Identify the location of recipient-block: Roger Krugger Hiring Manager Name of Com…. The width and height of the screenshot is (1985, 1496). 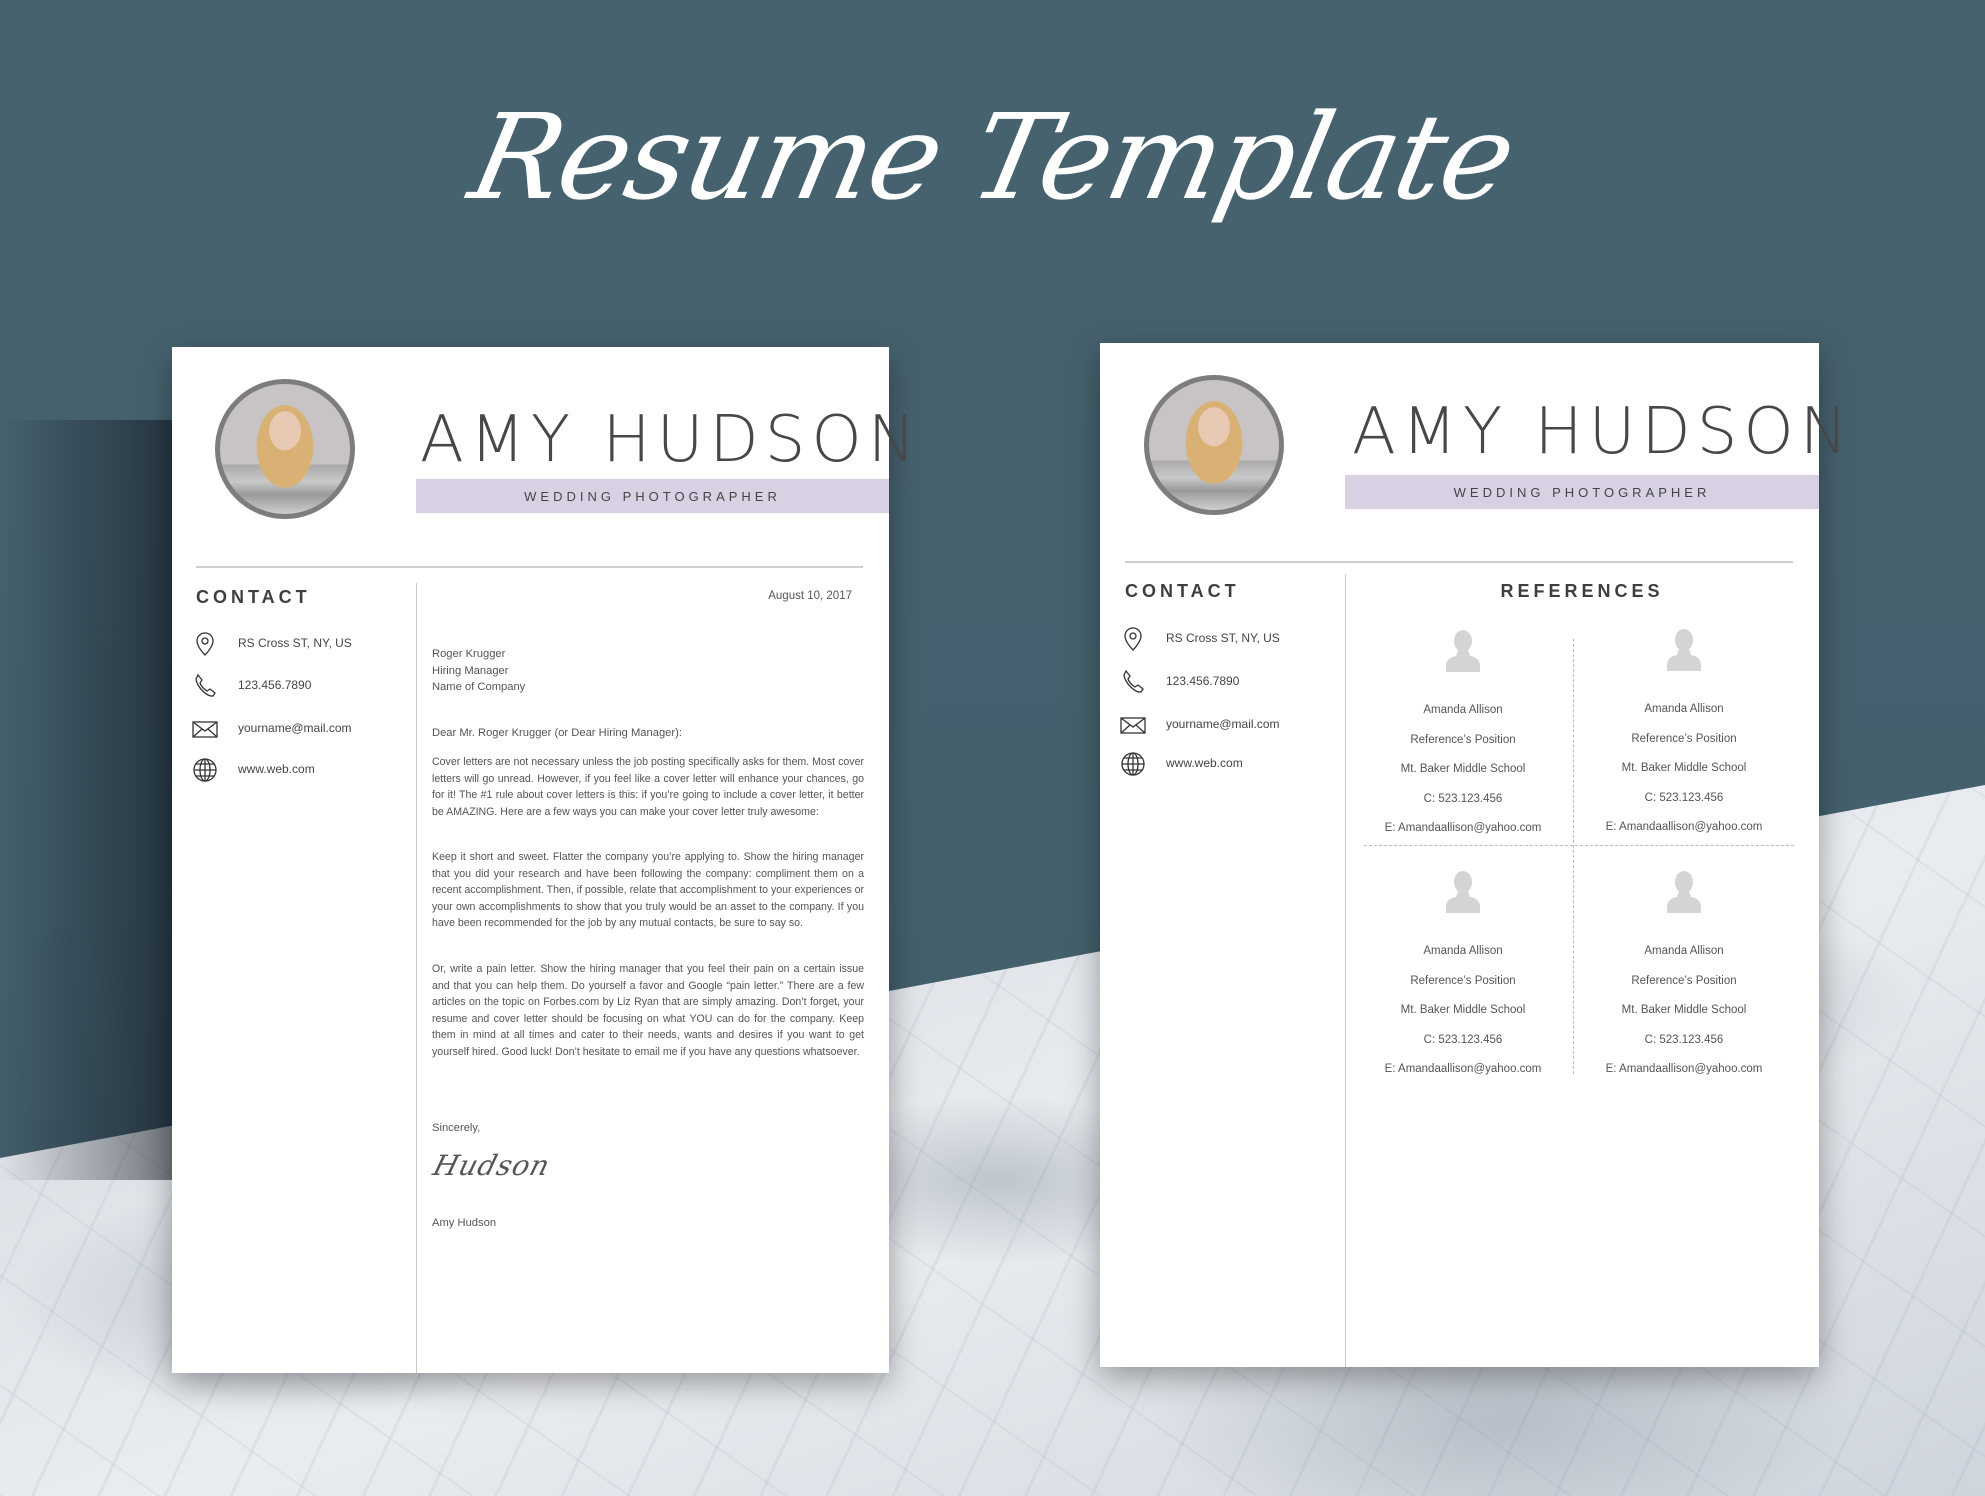
(478, 671).